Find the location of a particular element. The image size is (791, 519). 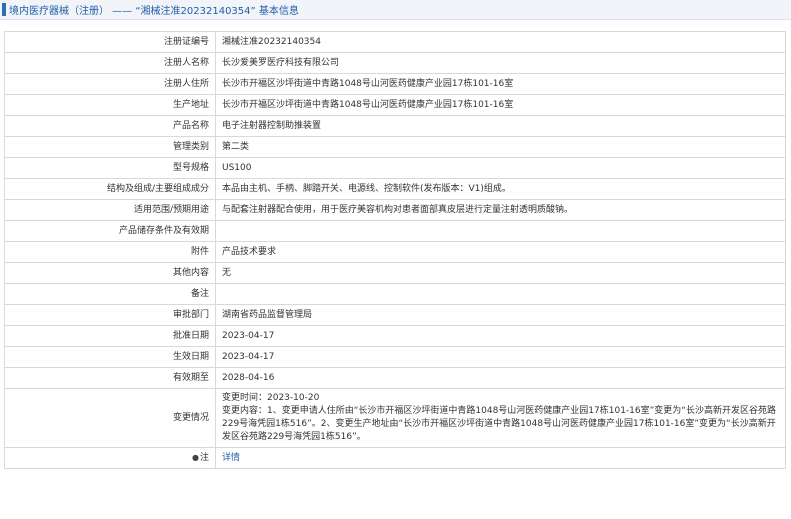

row-label-model-spec: 型号规格 is located at coordinates (110, 168).